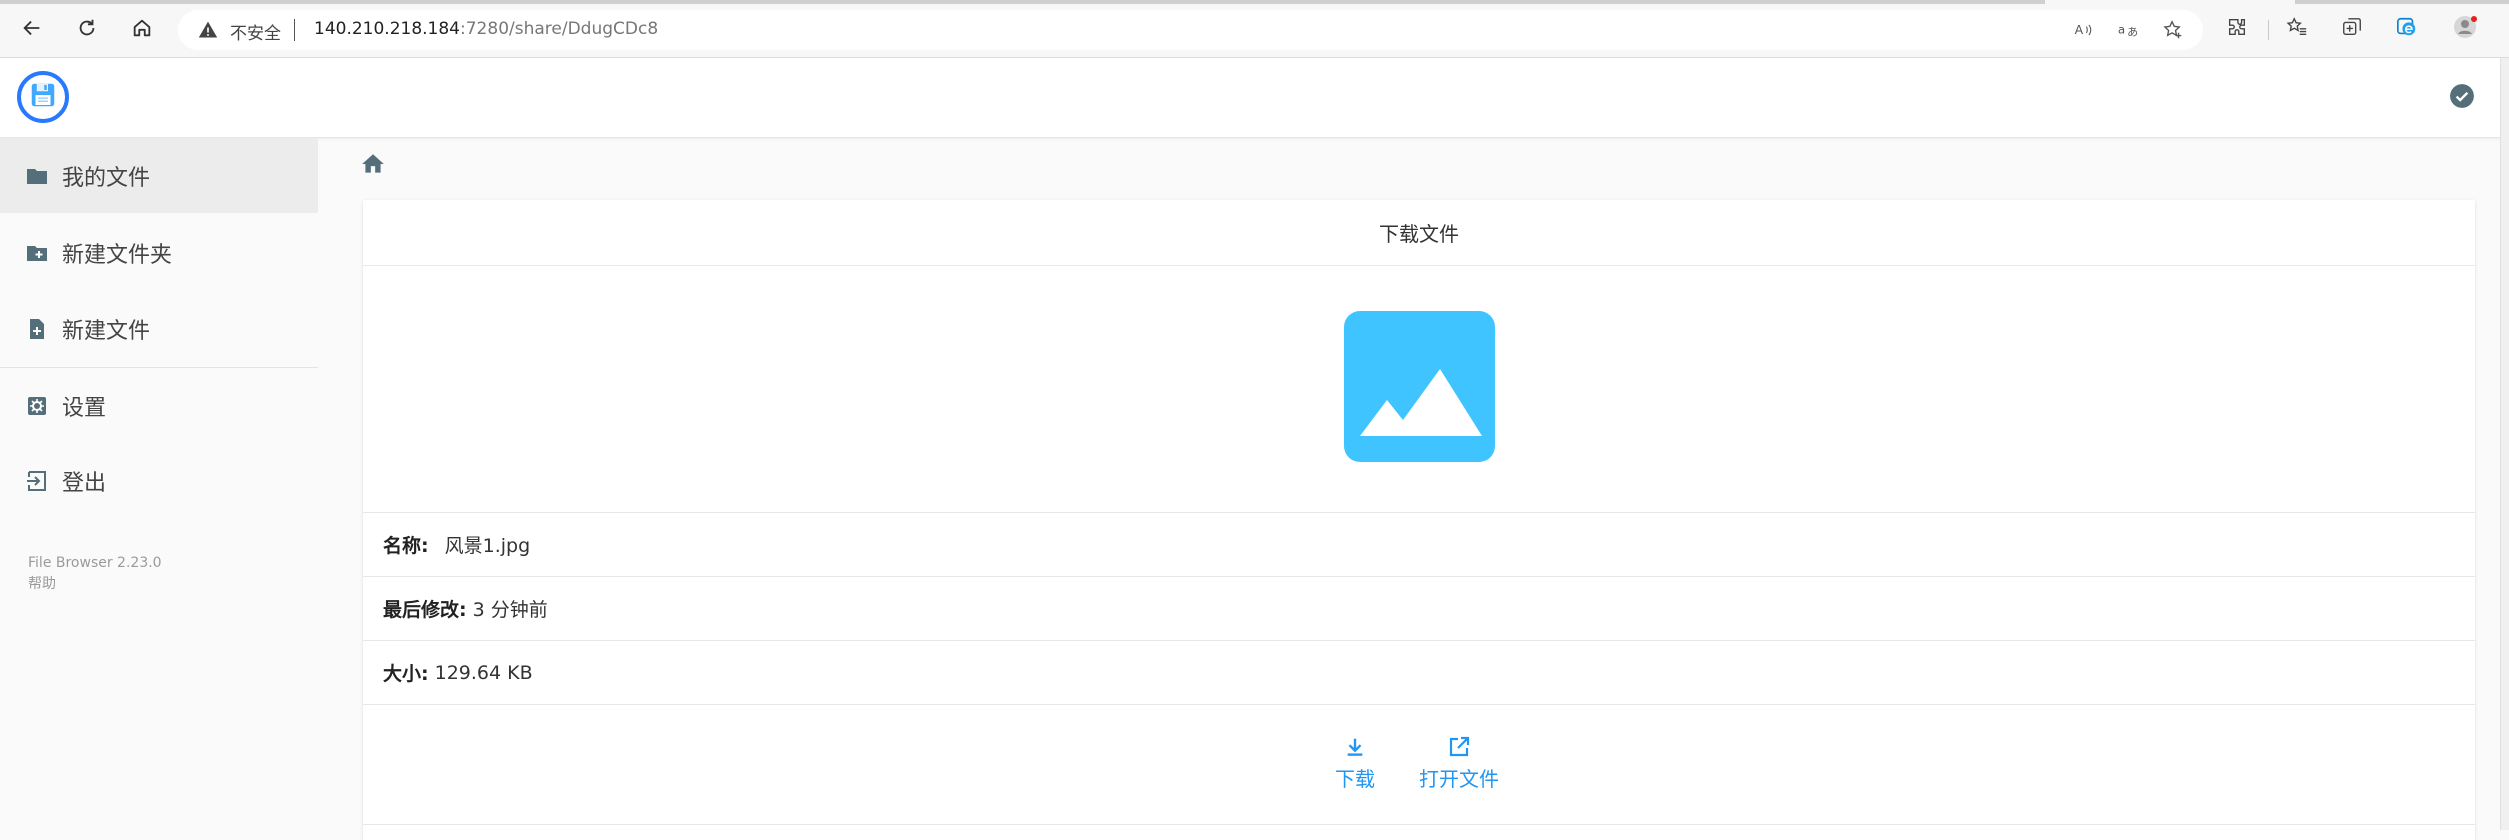 This screenshot has width=2509, height=840. I want to click on sidebar-item-label: 新建文件夹, so click(117, 255).